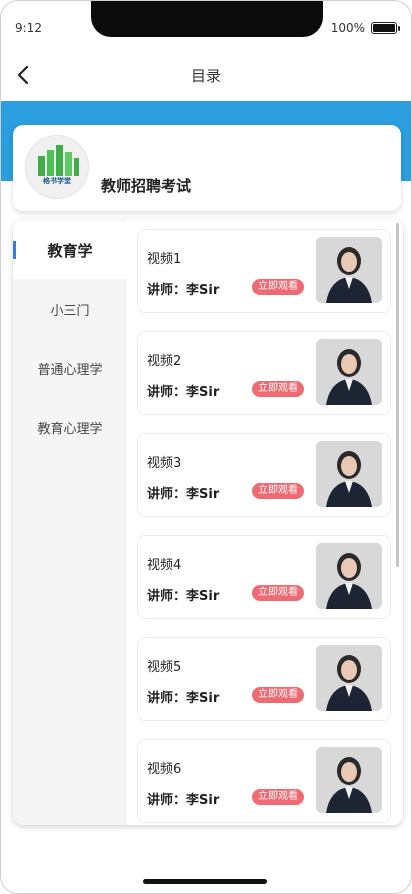  I want to click on sidebar-item-general-psychology: 普通心理学, so click(70, 368).